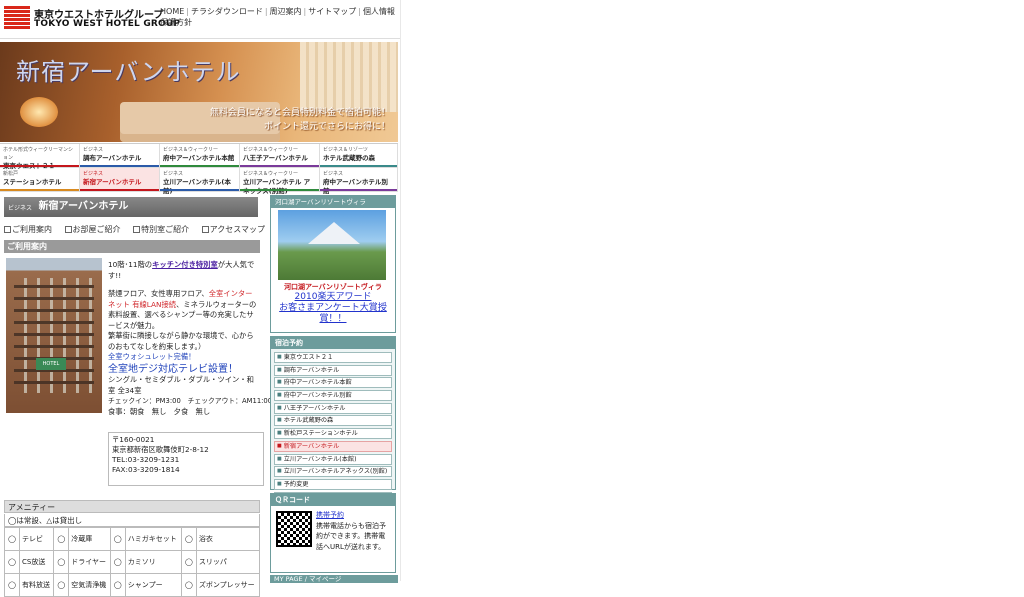  What do you see at coordinates (89, 539) in the screenshot?
I see `amenity-name: 冷蔵庫` at bounding box center [89, 539].